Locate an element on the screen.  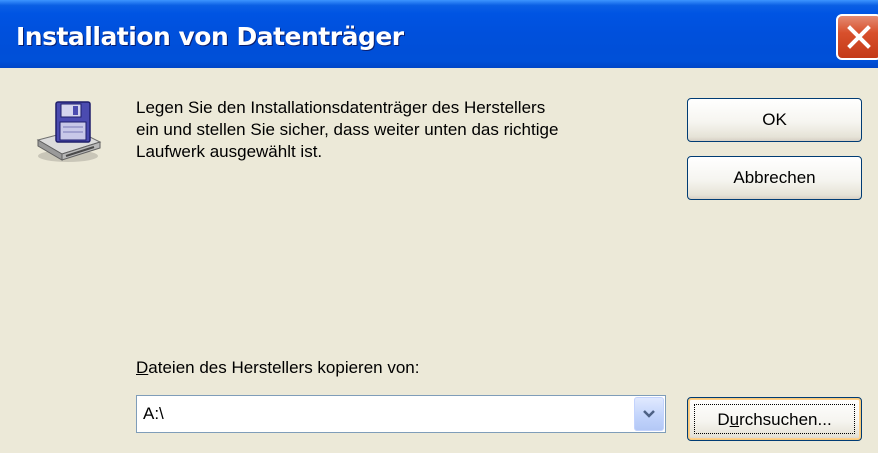
close-button is located at coordinates (857, 37).